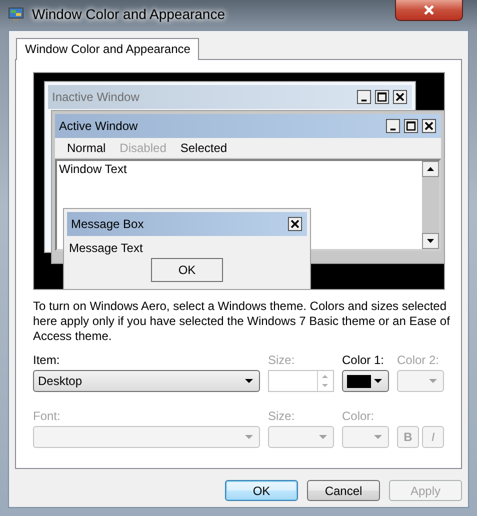 The image size is (477, 516). Describe the element at coordinates (96, 97) in the screenshot. I see `window-caption: Inactive Window` at that location.